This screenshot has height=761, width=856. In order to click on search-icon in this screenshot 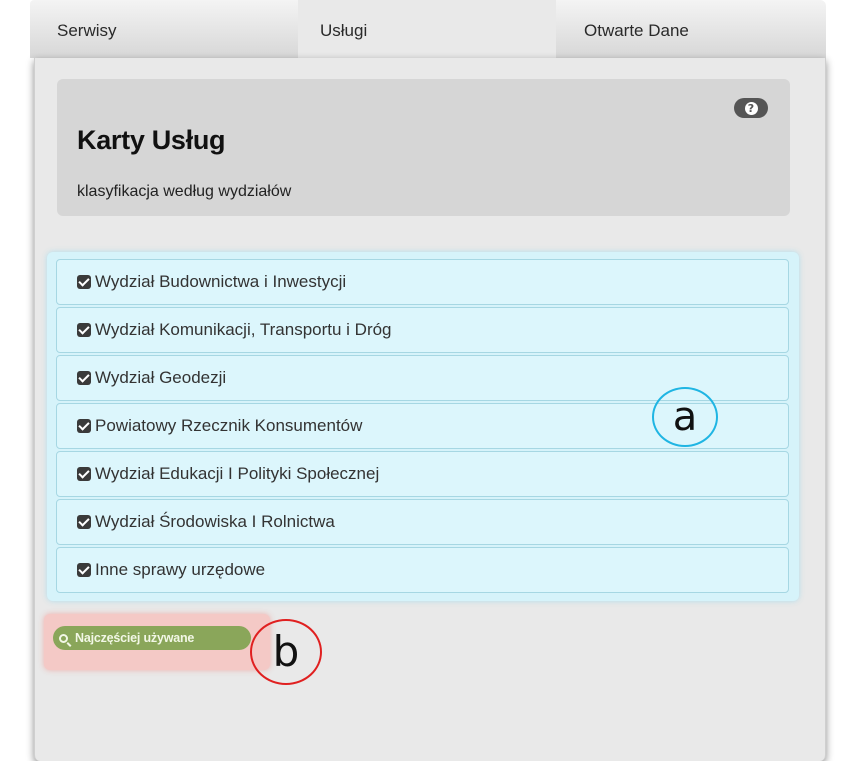, I will do `click(63, 638)`.